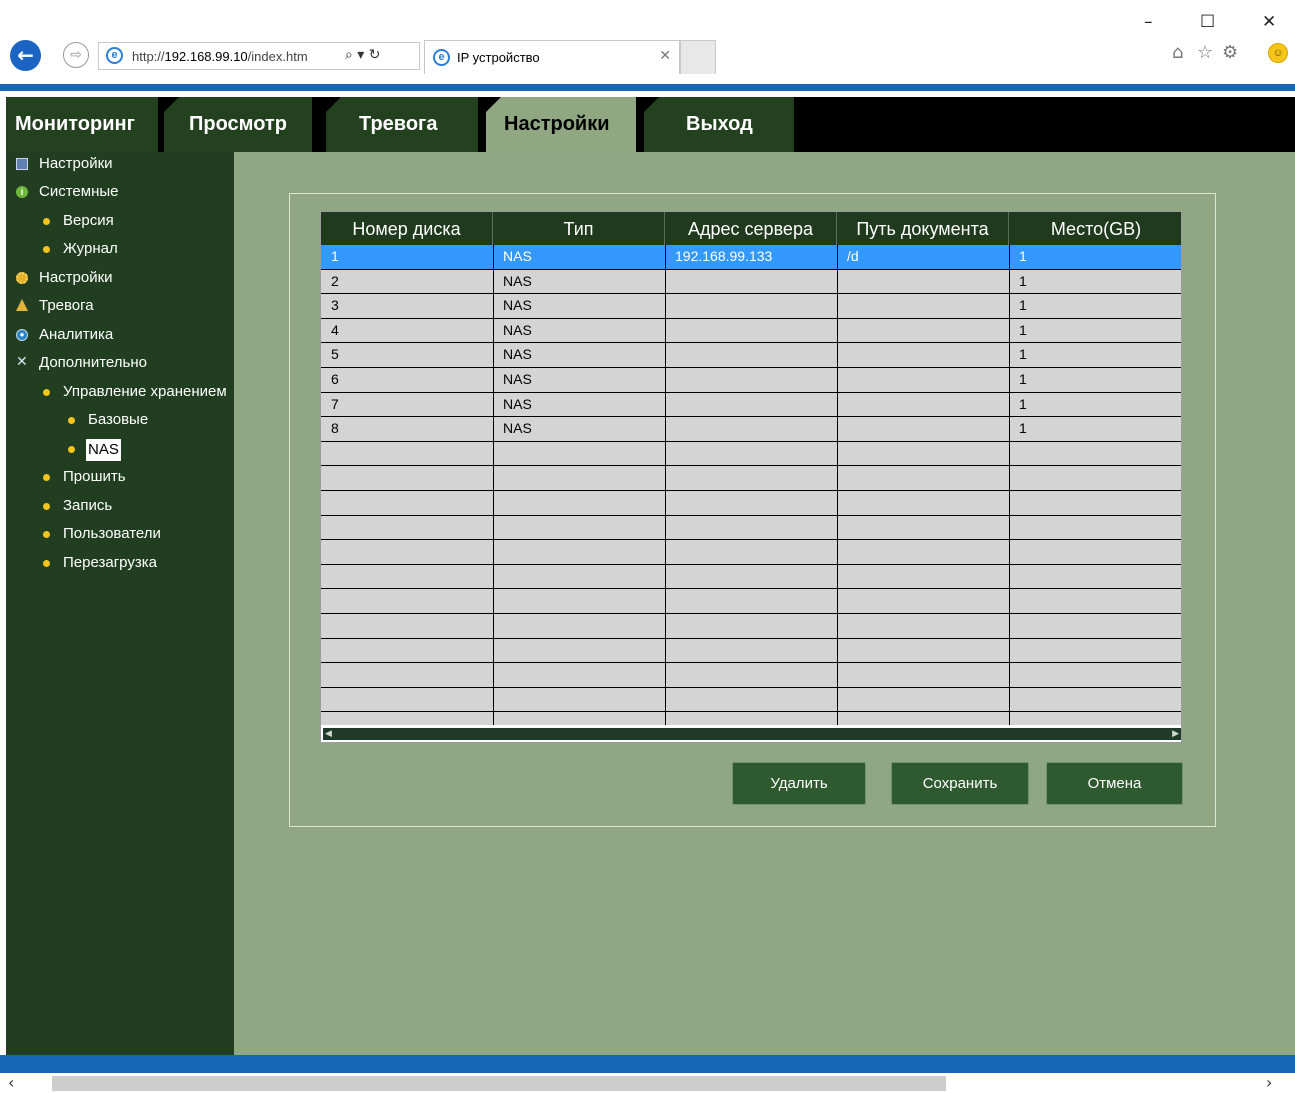  Describe the element at coordinates (407, 331) in the screenshot. I see `cell-disk-number: 4` at that location.